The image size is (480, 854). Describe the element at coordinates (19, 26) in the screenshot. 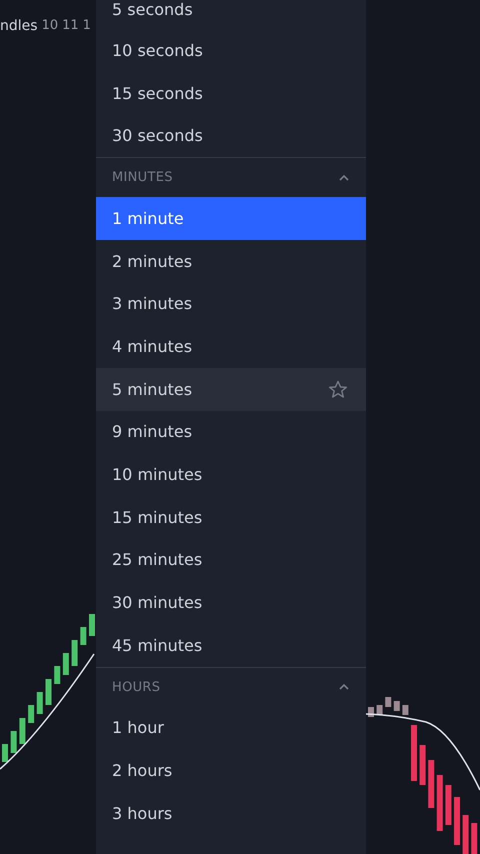

I see `legend-text: ndles` at that location.